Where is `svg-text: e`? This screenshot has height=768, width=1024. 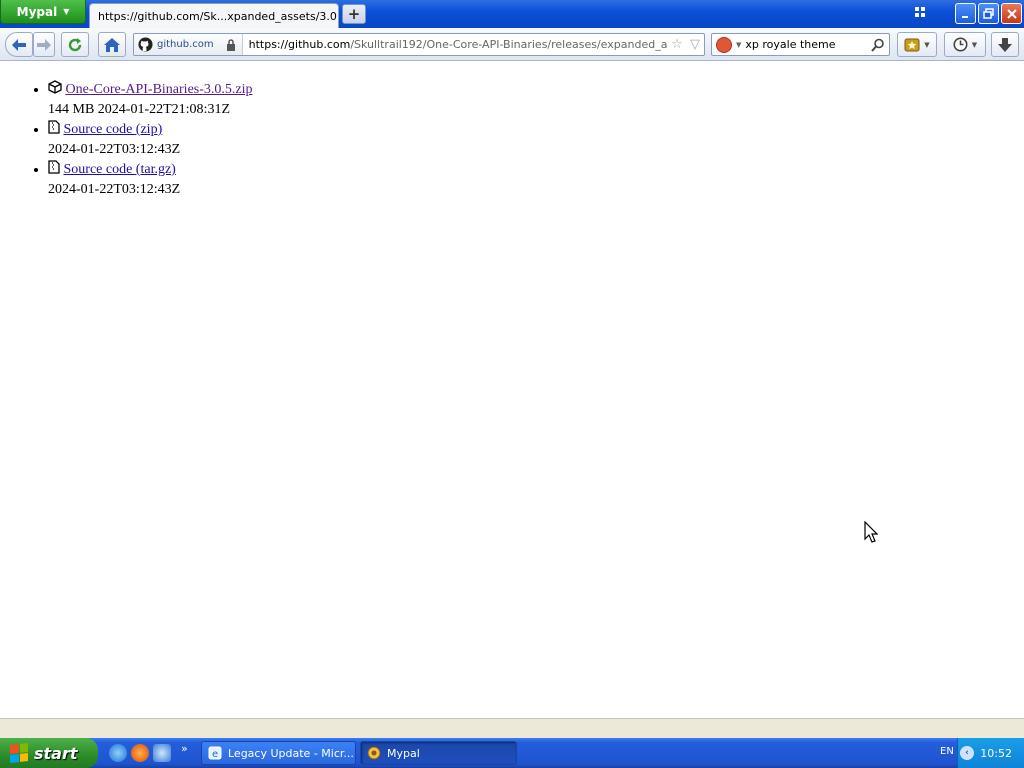 svg-text: e is located at coordinates (215, 754).